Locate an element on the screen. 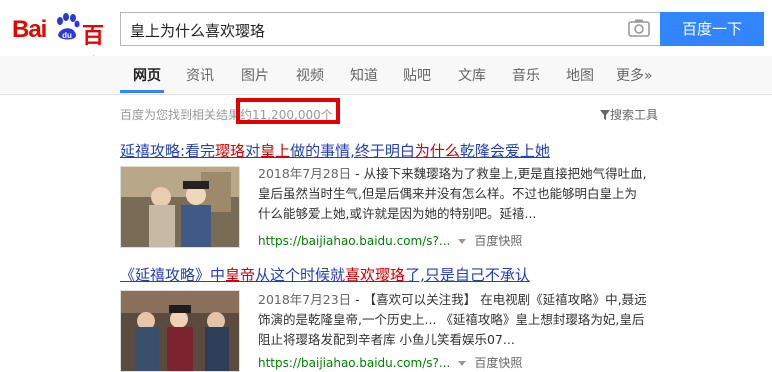 Image resolution: width=772 pixels, height=372 pixels. result-count-prefix: 百度为您找到相关结果约 is located at coordinates (186, 115).